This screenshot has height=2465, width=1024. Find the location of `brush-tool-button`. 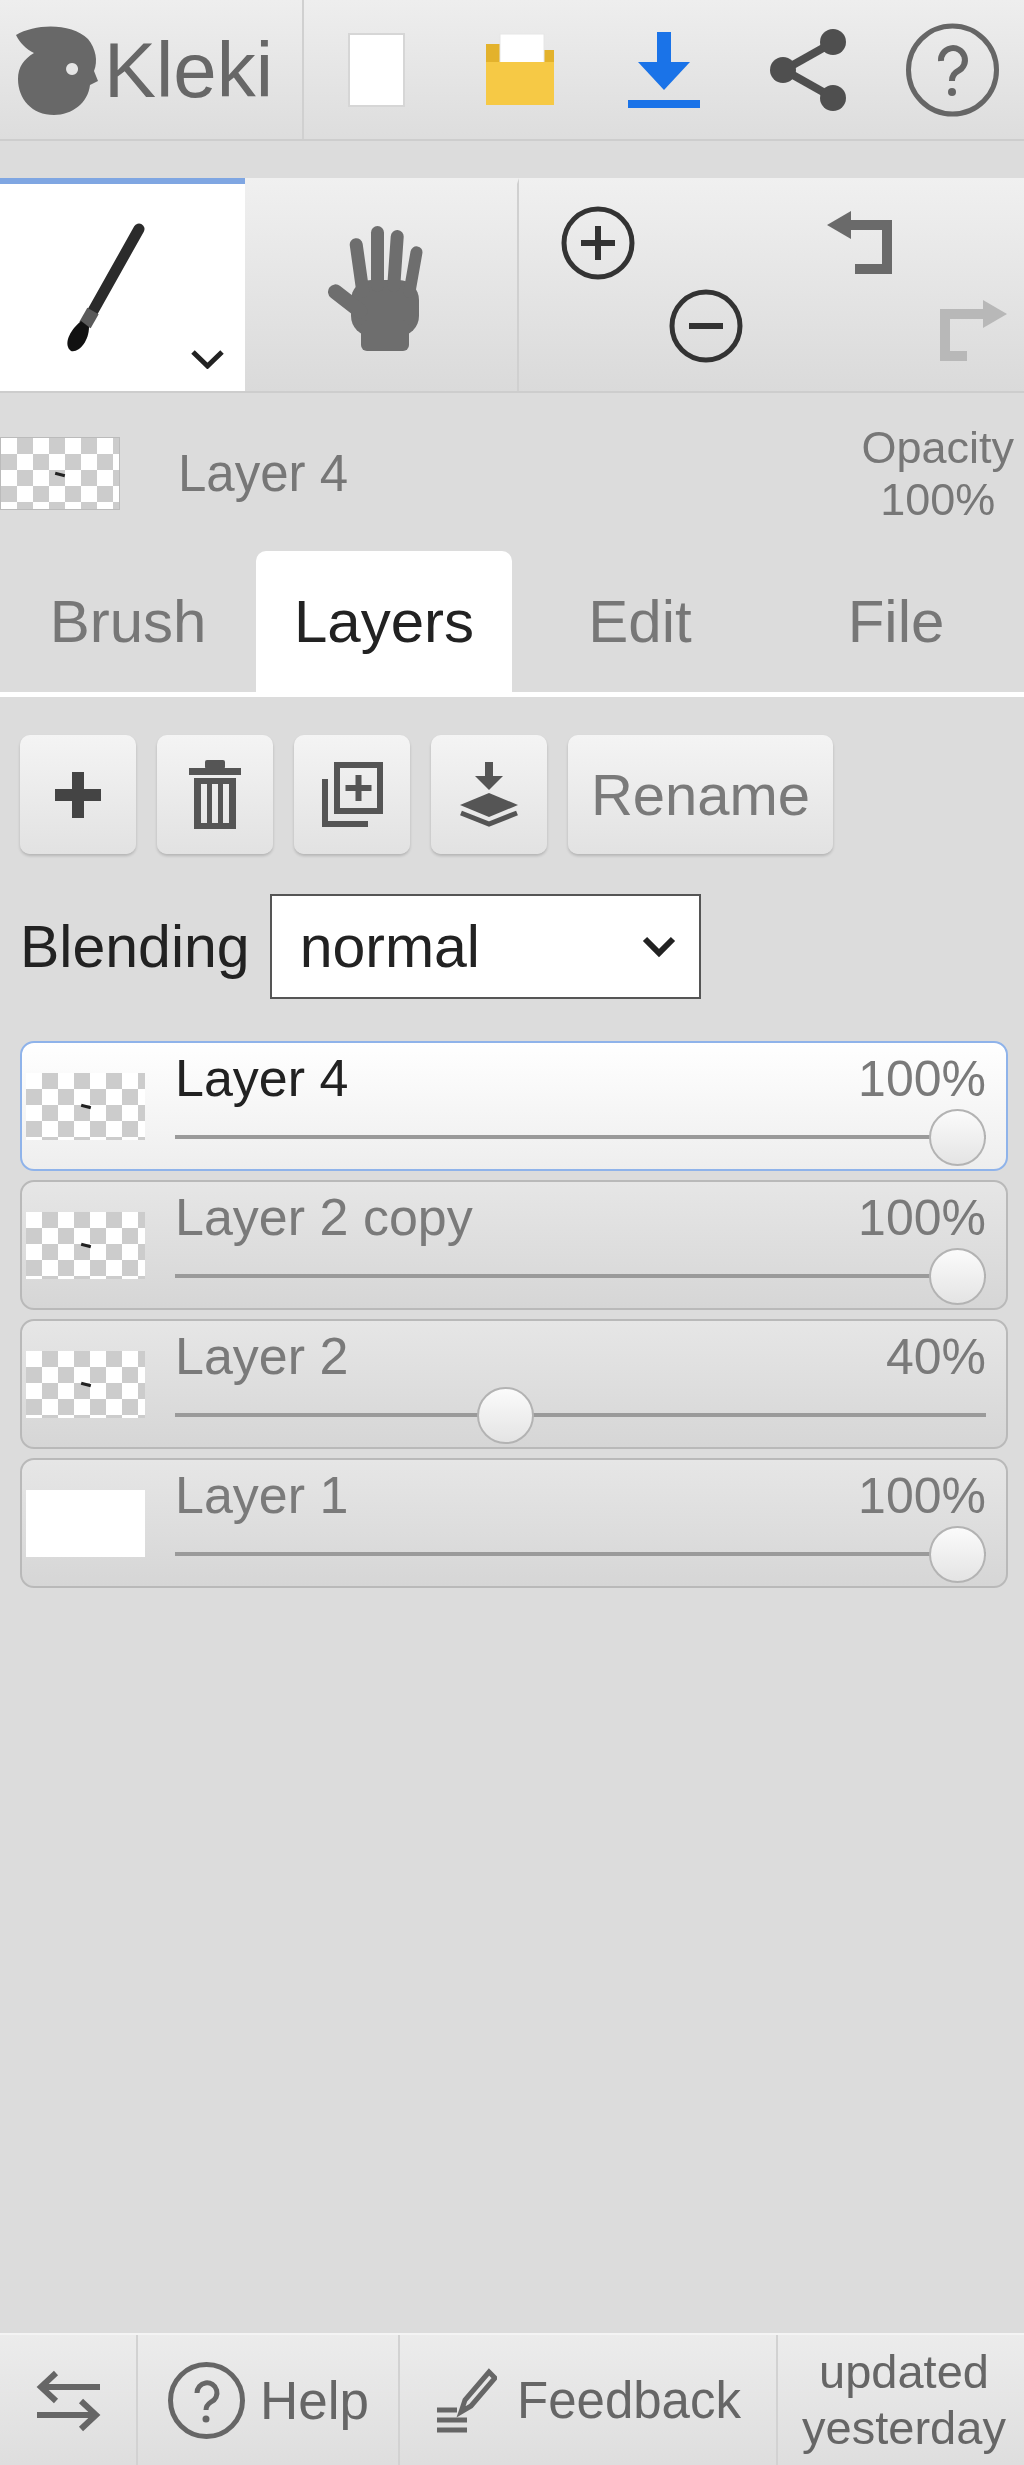

brush-tool-button is located at coordinates (122, 284).